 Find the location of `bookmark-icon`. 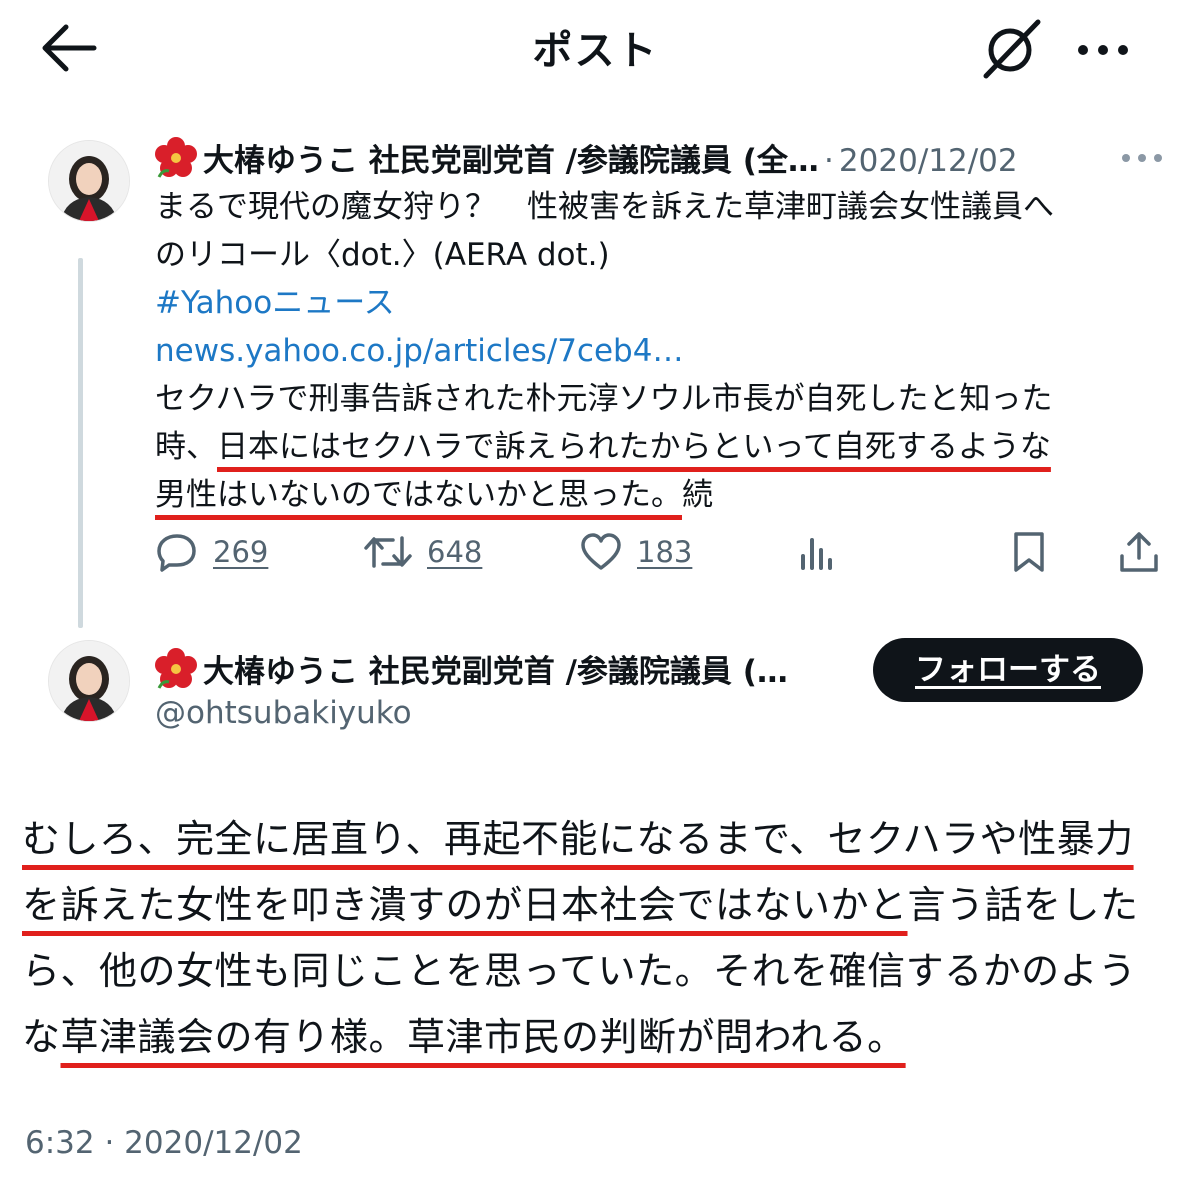

bookmark-icon is located at coordinates (1029, 552).